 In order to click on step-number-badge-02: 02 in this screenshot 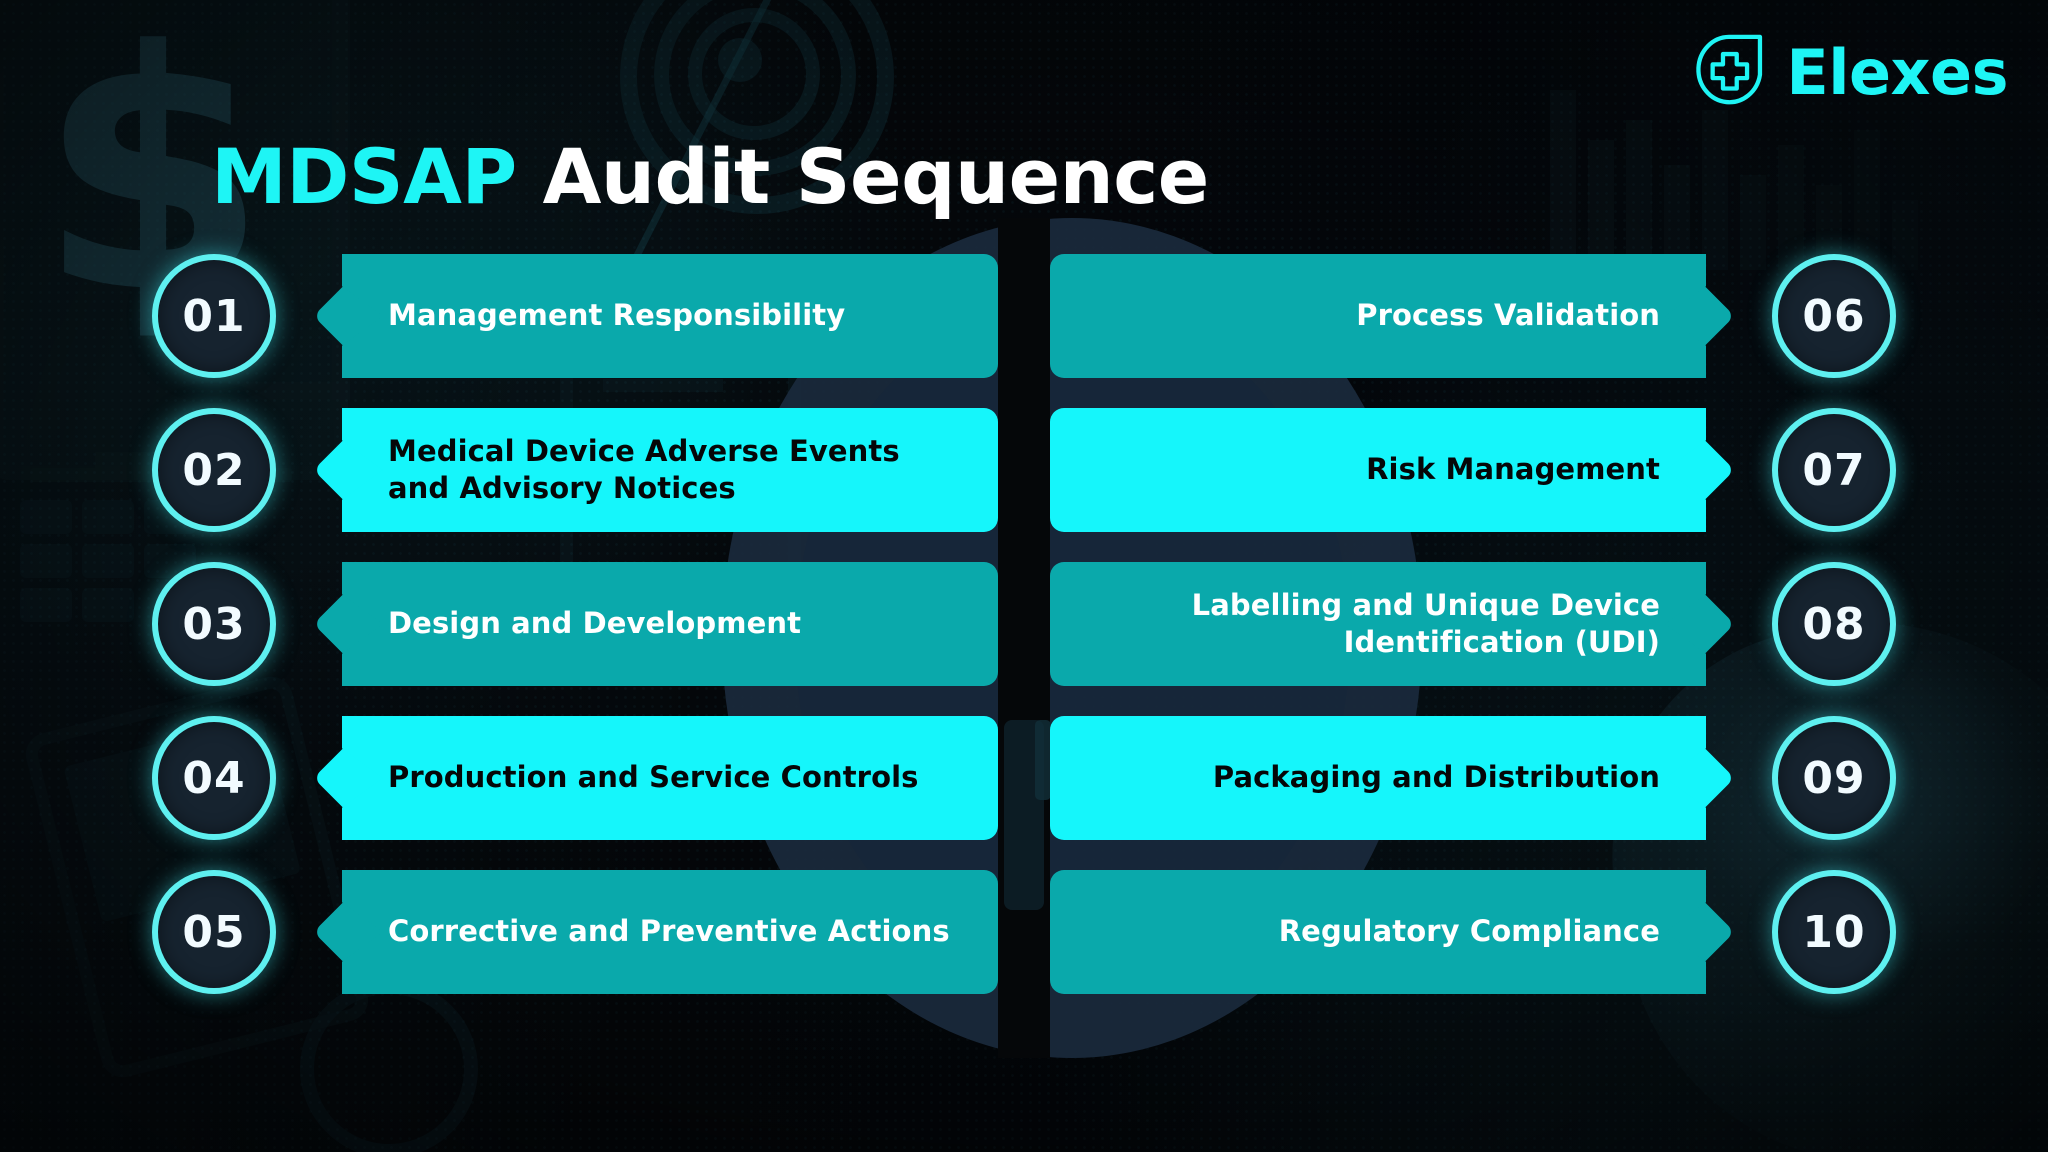, I will do `click(214, 470)`.